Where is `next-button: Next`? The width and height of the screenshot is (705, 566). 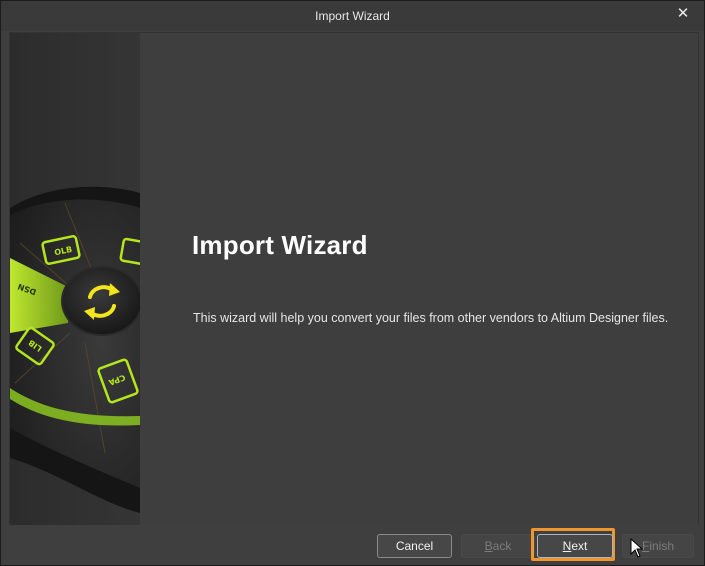
next-button: Next is located at coordinates (575, 546).